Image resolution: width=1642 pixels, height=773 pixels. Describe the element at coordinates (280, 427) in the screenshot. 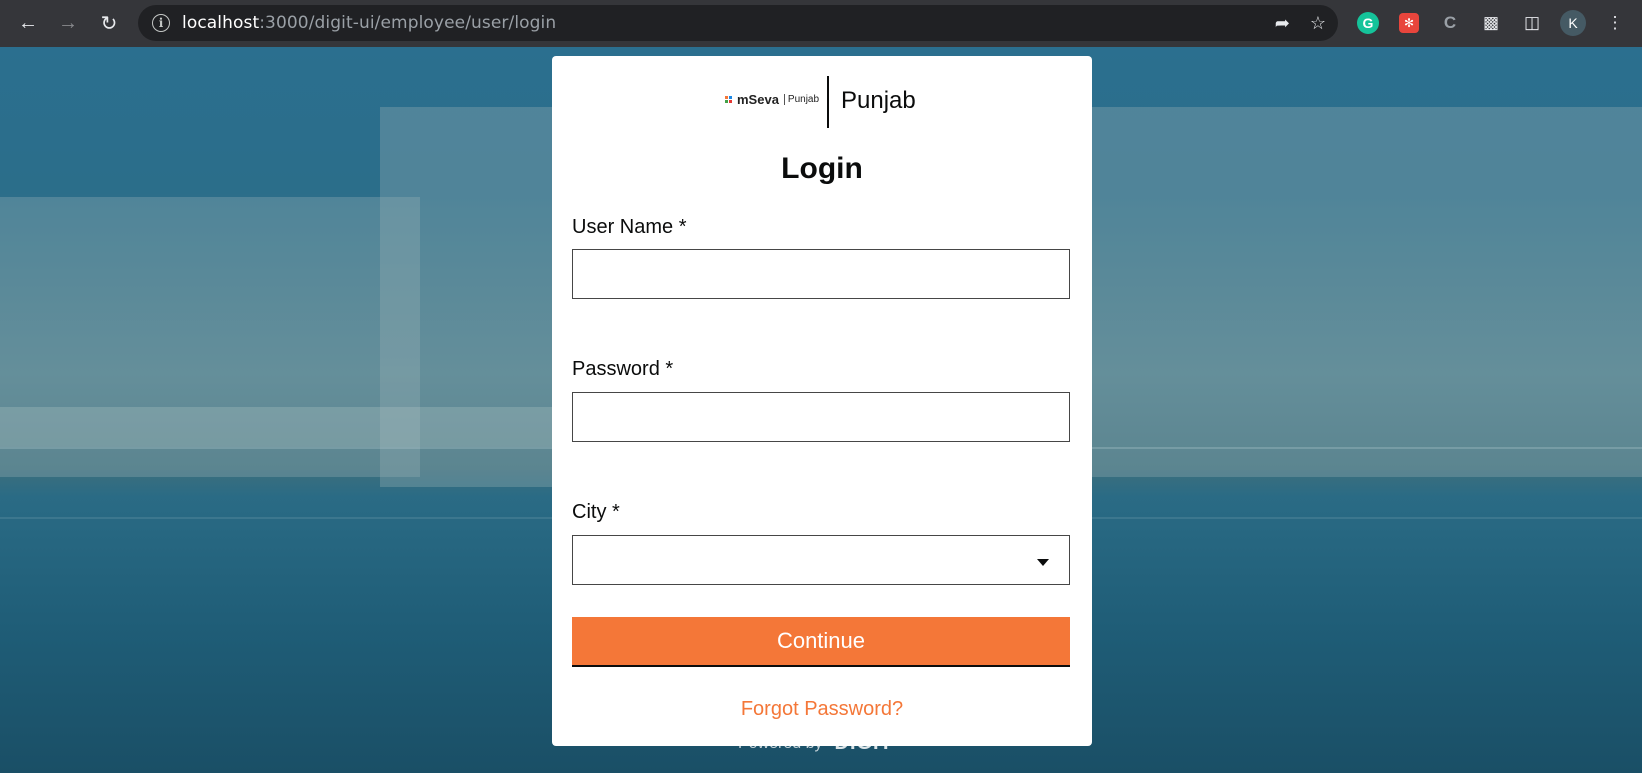

I see `walkway-silhouette` at that location.